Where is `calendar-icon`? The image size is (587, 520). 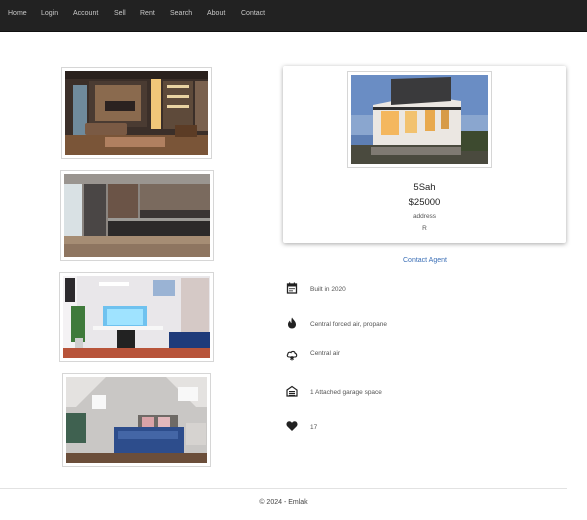 calendar-icon is located at coordinates (292, 288).